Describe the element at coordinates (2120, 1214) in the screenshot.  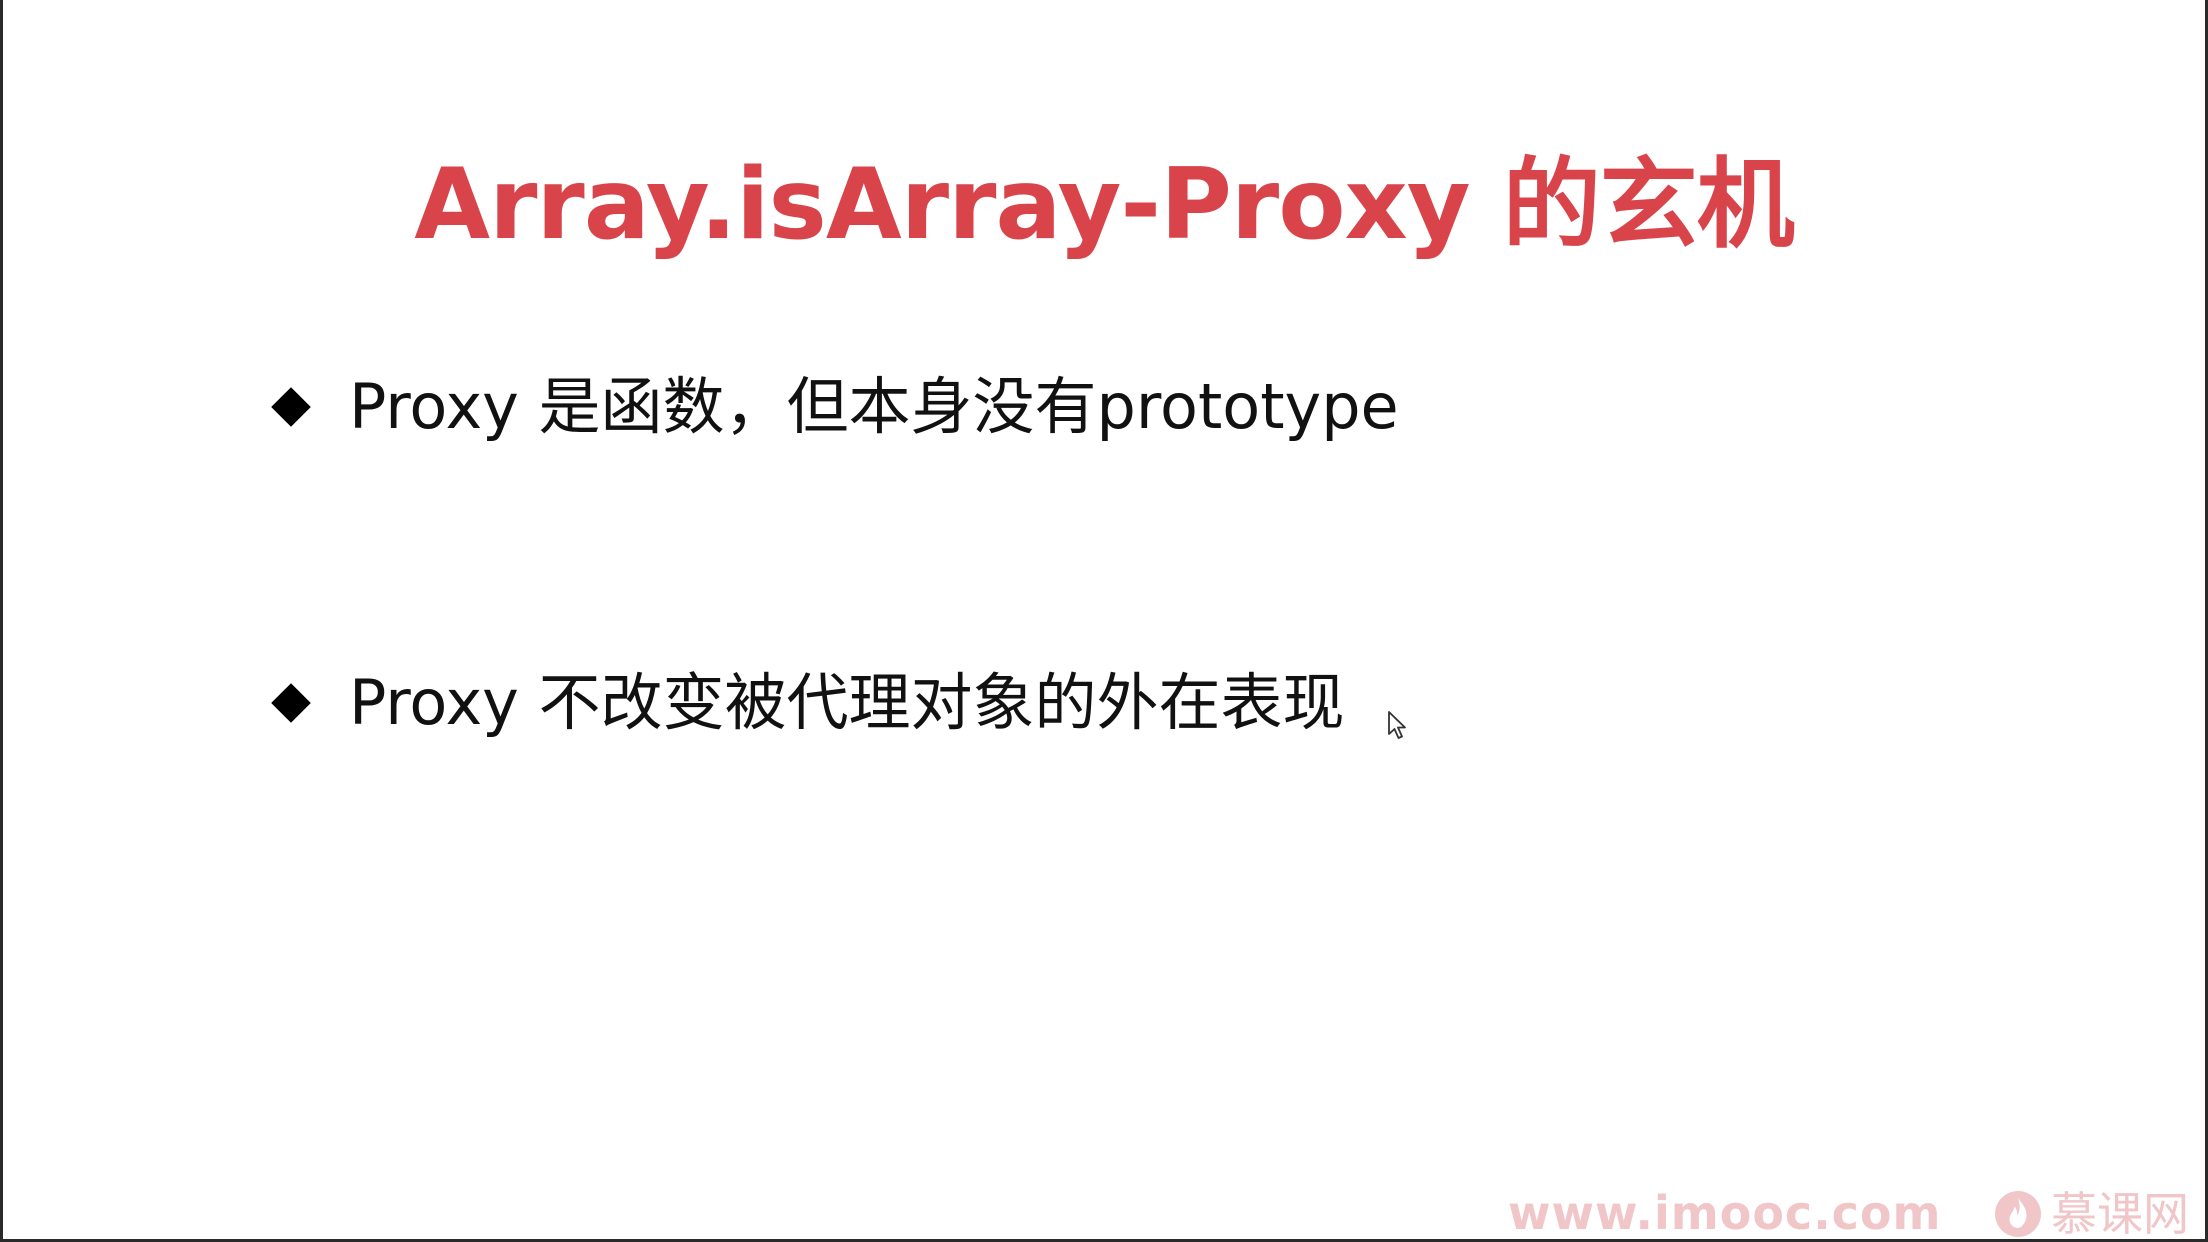
I see `watermark-brand-name: 慕课网` at that location.